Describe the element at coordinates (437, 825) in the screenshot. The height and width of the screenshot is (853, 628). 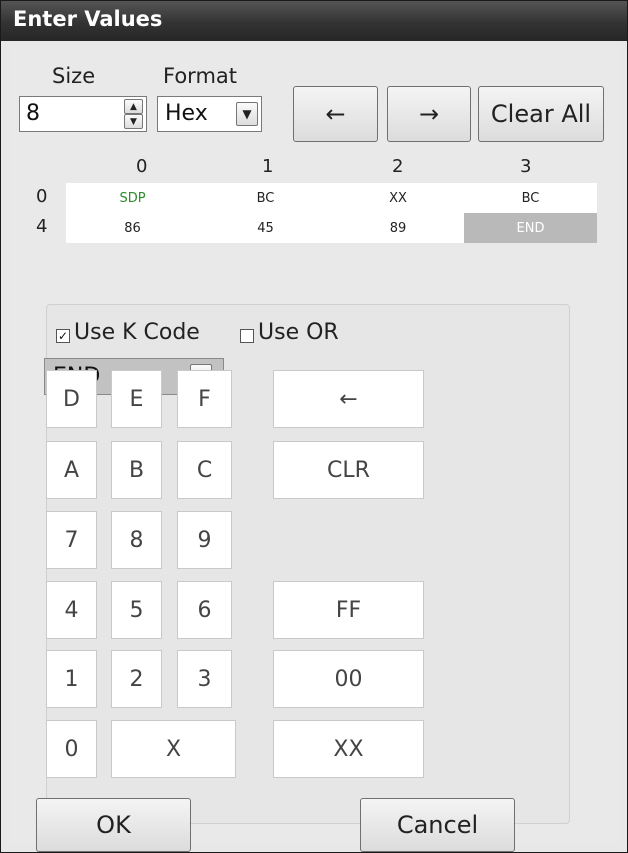
I see `cancel-button: Cancel` at that location.